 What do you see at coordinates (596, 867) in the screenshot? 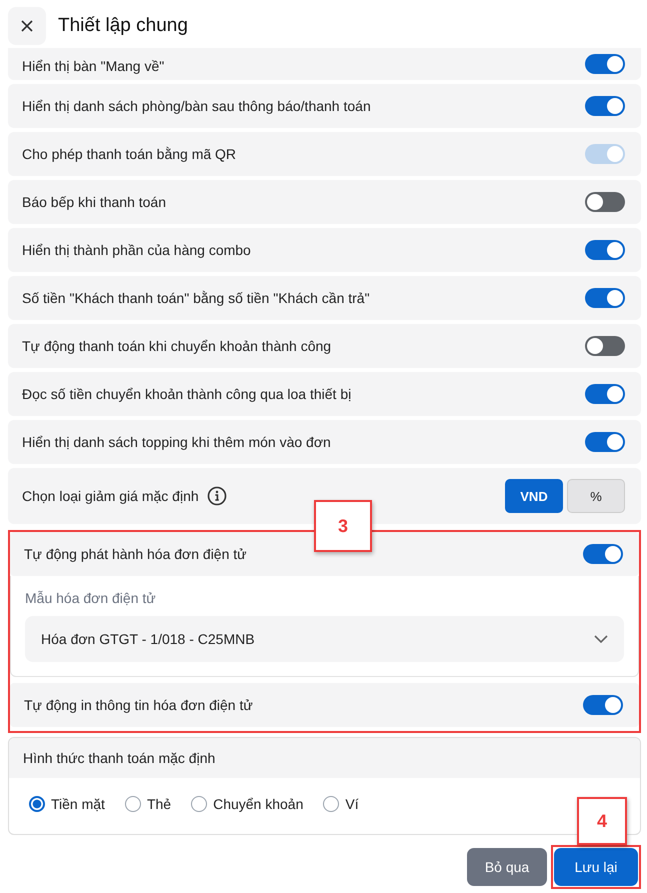
I see `save-button: Lưu lại` at bounding box center [596, 867].